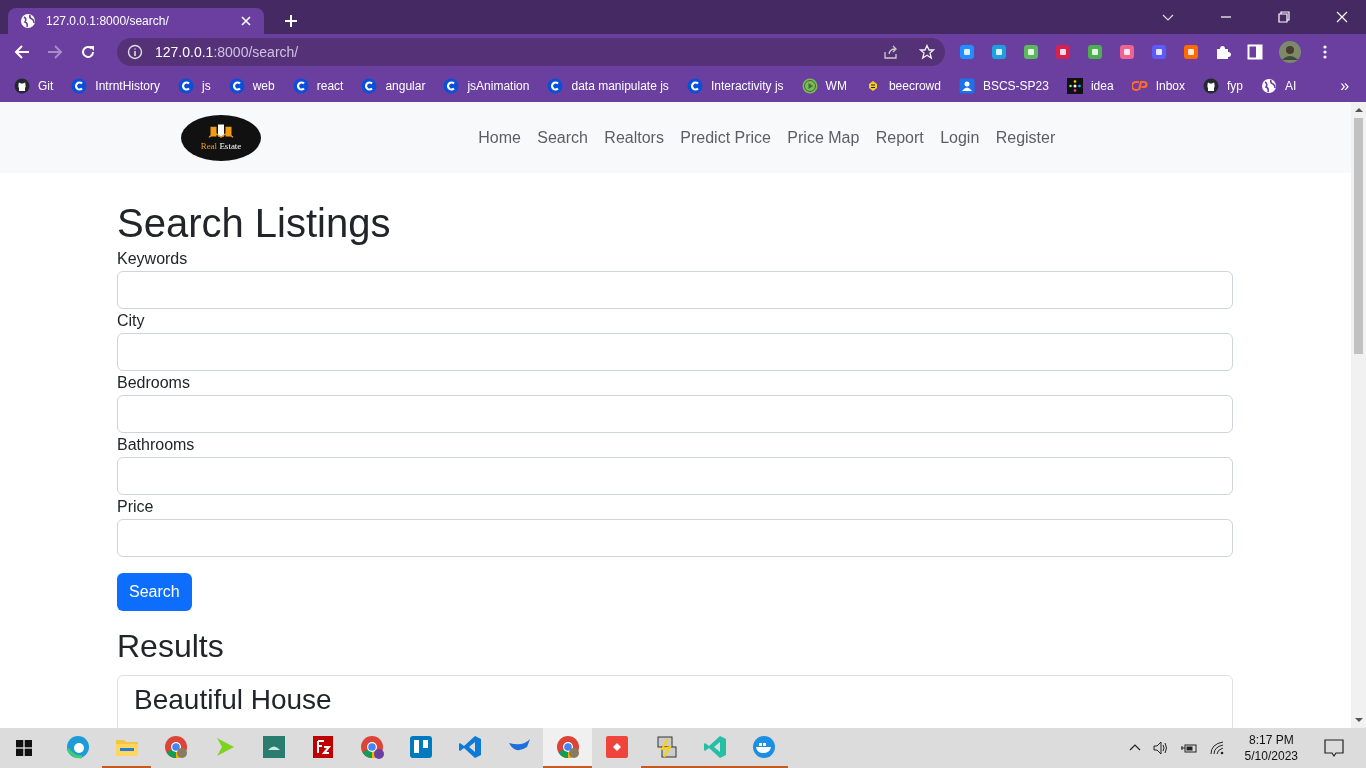 The image size is (1366, 768). Describe the element at coordinates (1235, 86) in the screenshot. I see `bookmark-label: fyp` at that location.